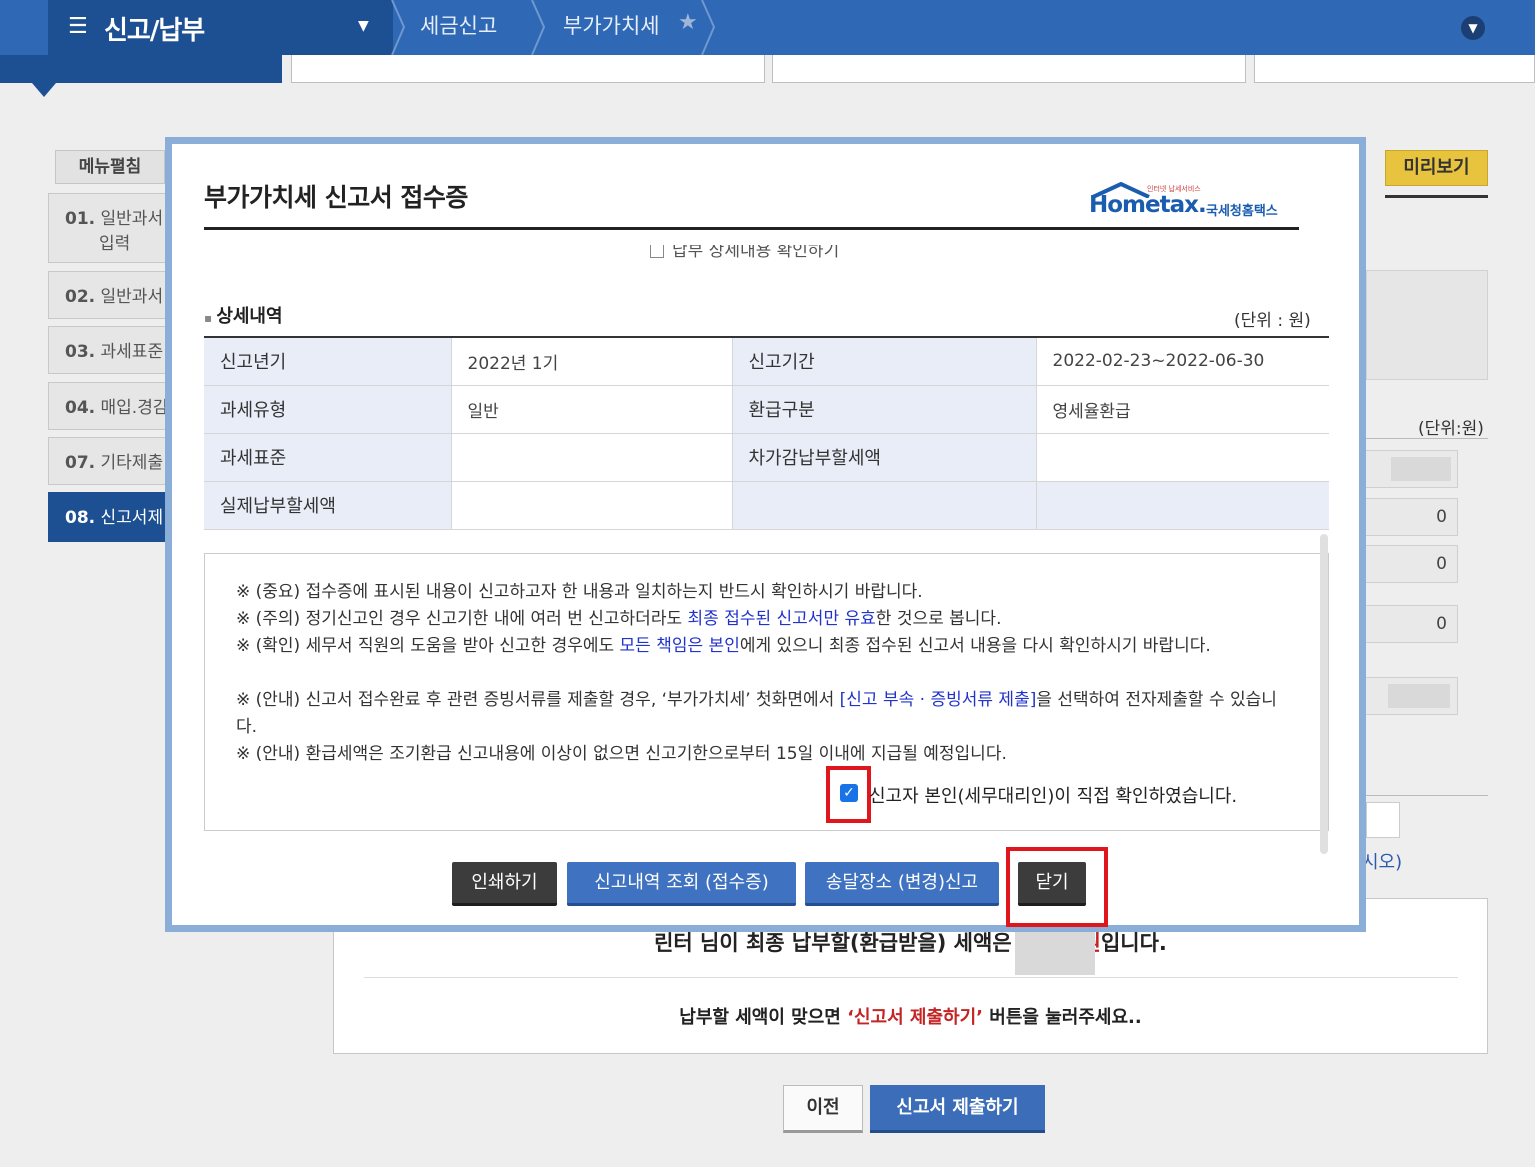 This screenshot has height=1167, width=1535. I want to click on sidebar-step-03: 03. 과세표준, so click(109, 350).